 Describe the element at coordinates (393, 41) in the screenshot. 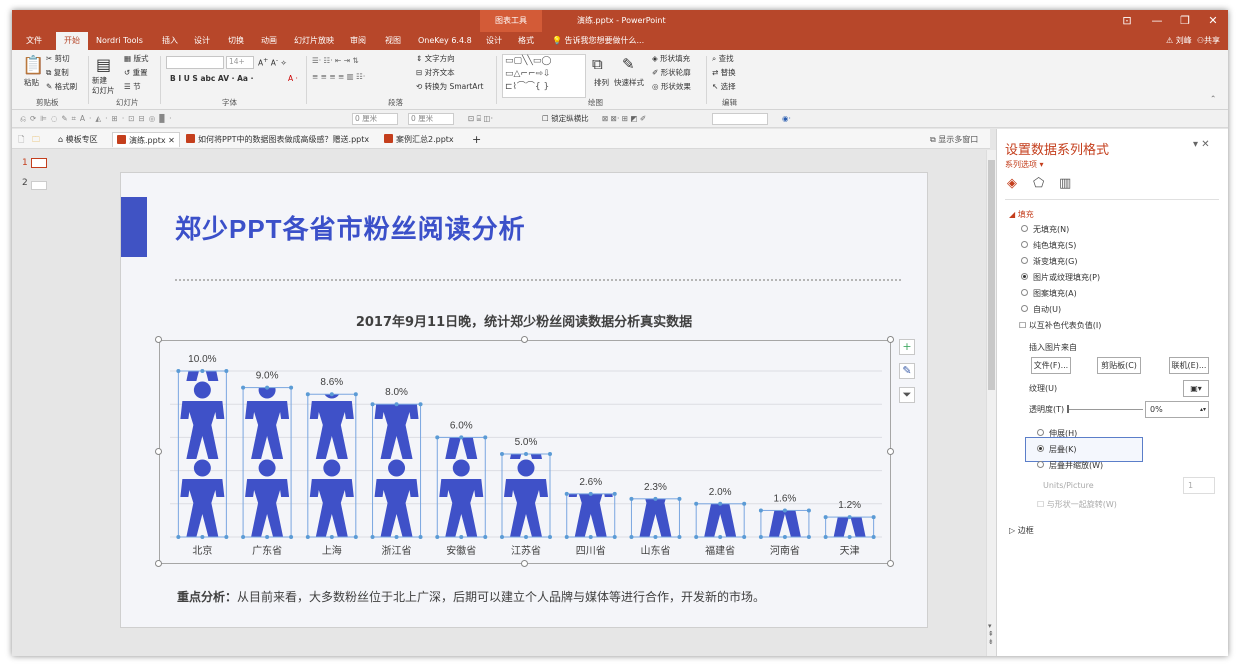

I see `tab-view: 视图` at that location.